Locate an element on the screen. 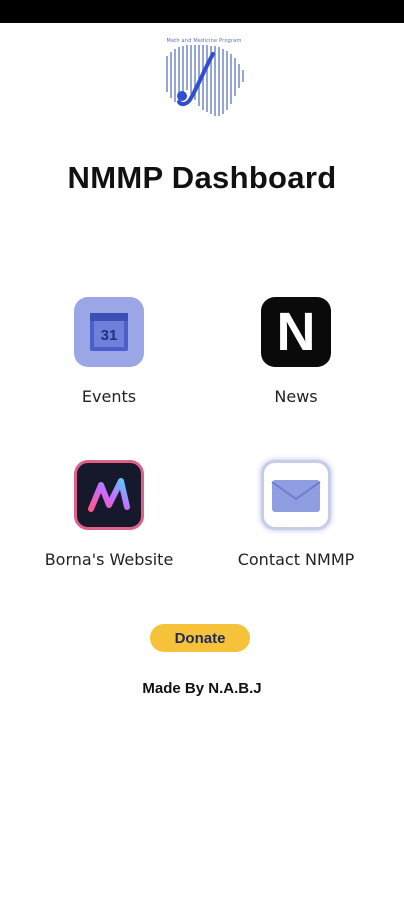 This screenshot has width=404, height=900. news-tile: N News is located at coordinates (296, 351).